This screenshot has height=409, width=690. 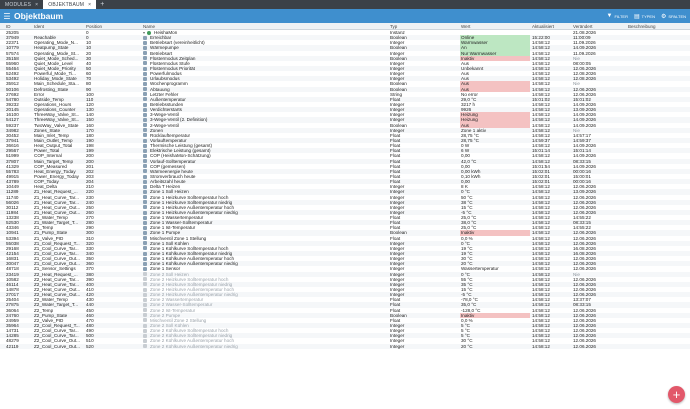 What do you see at coordinates (265, 26) in the screenshot?
I see `column-header-name: Name` at bounding box center [265, 26].